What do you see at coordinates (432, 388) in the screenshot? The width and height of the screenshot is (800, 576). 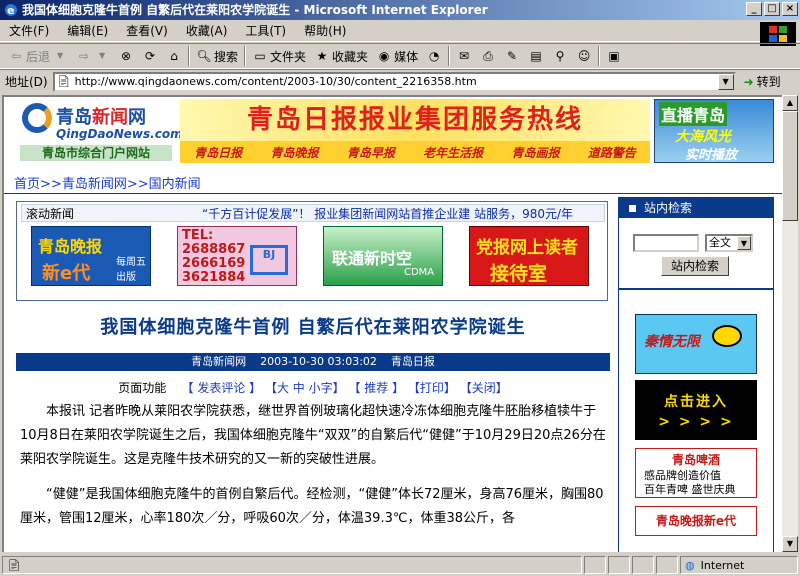 I see `print-link: 【打印】` at bounding box center [432, 388].